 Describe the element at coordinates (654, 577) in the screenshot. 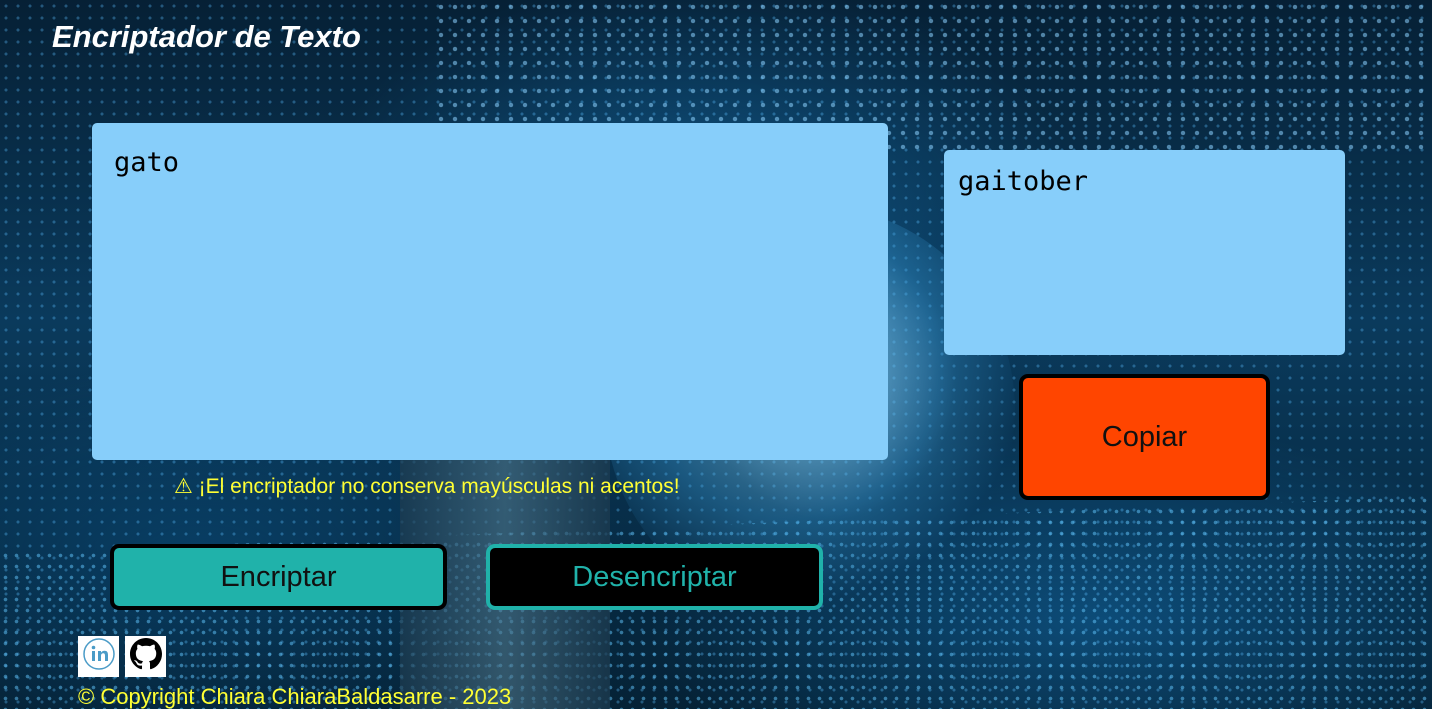

I see `decrypt-button: Desencriptar` at that location.